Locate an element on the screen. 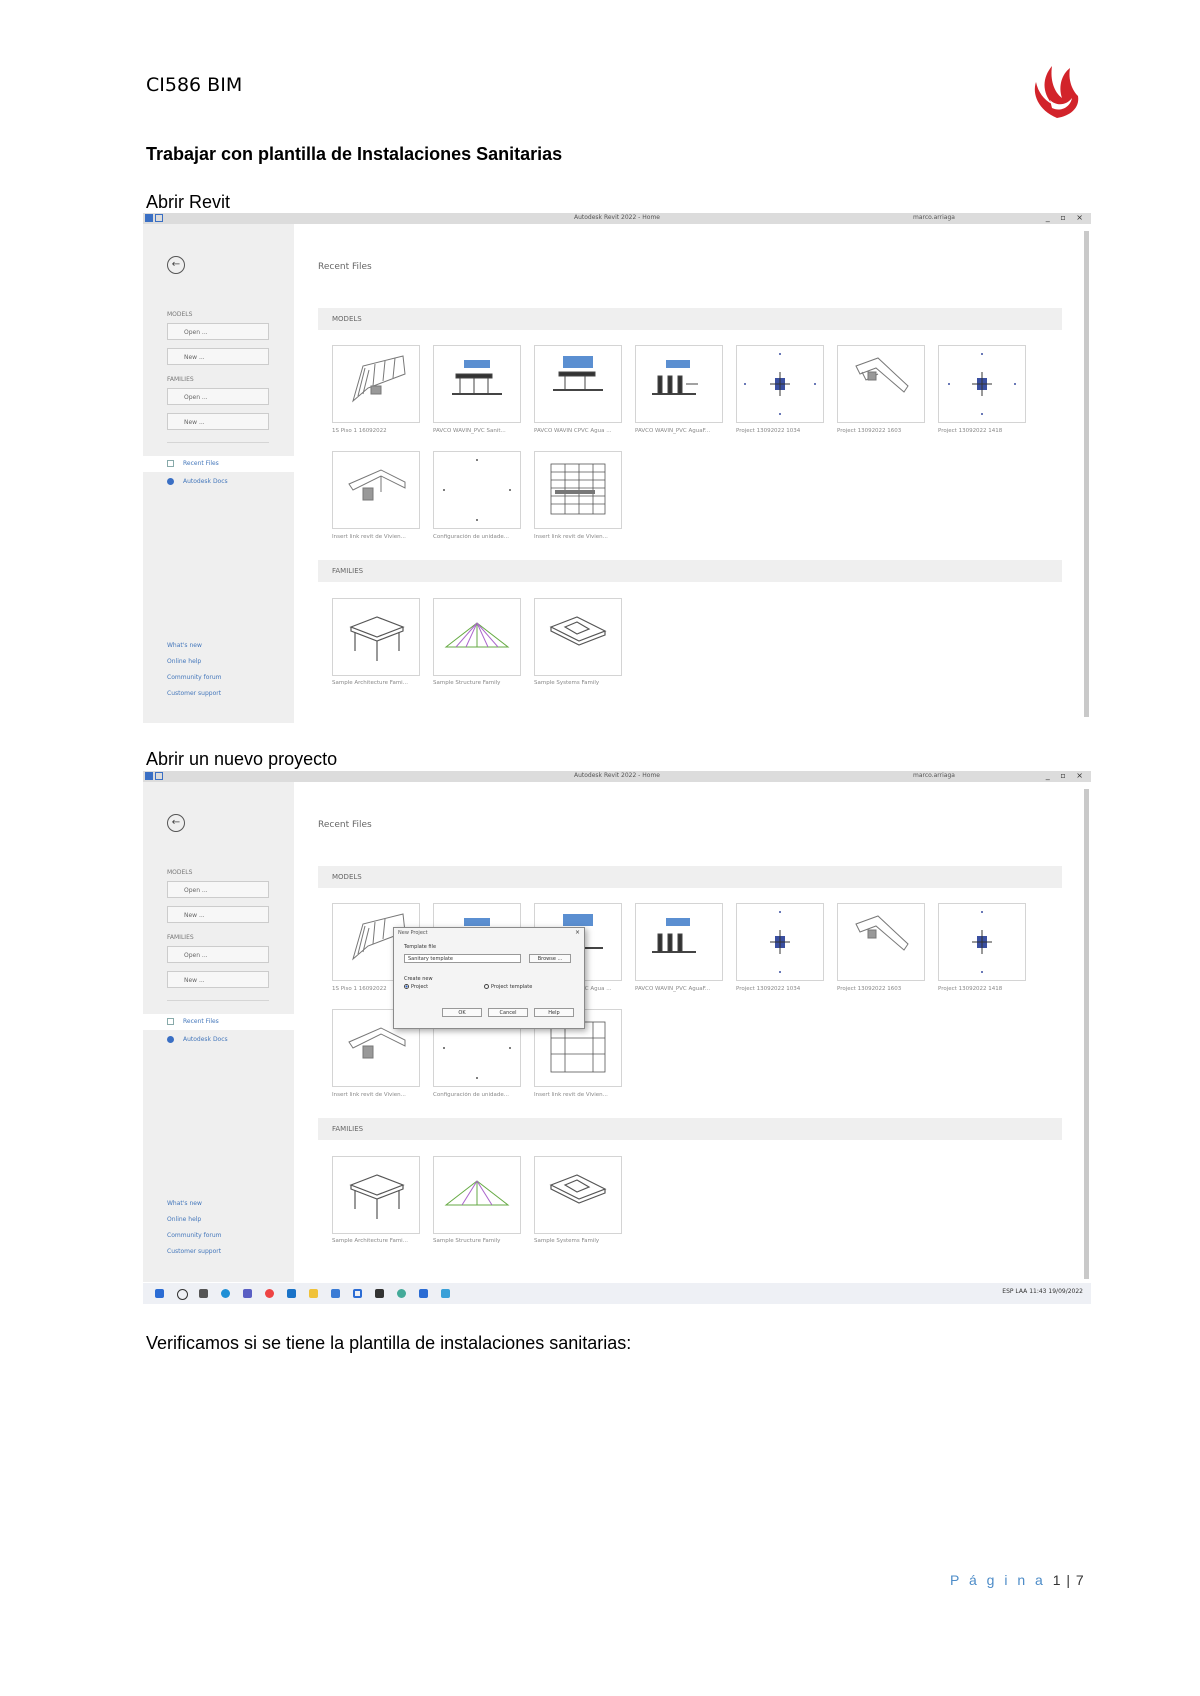 This screenshot has width=1200, height=1696. template-file-select: Sanitary template is located at coordinates (462, 958).